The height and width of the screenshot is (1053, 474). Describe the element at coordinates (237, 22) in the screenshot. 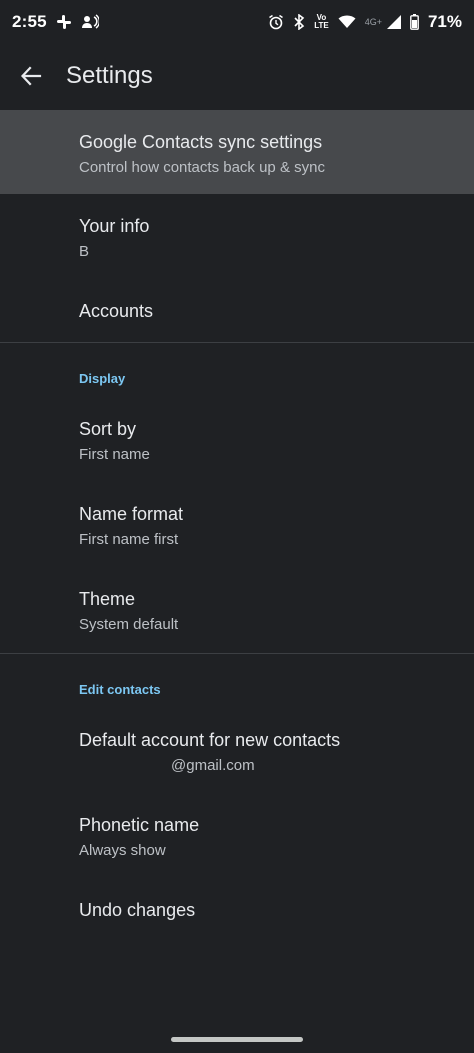

I see `status-bar: 2:55 Vo LTE 4G+ 71%` at that location.